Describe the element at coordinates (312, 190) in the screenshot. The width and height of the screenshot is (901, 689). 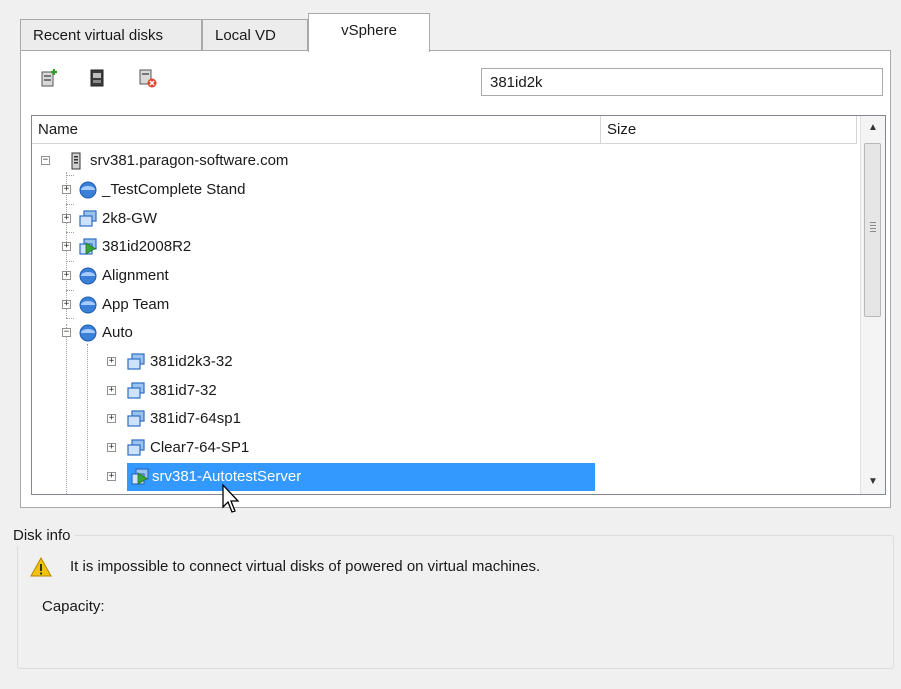
I see `tree-row-pool: + _TestComplete Stand` at that location.